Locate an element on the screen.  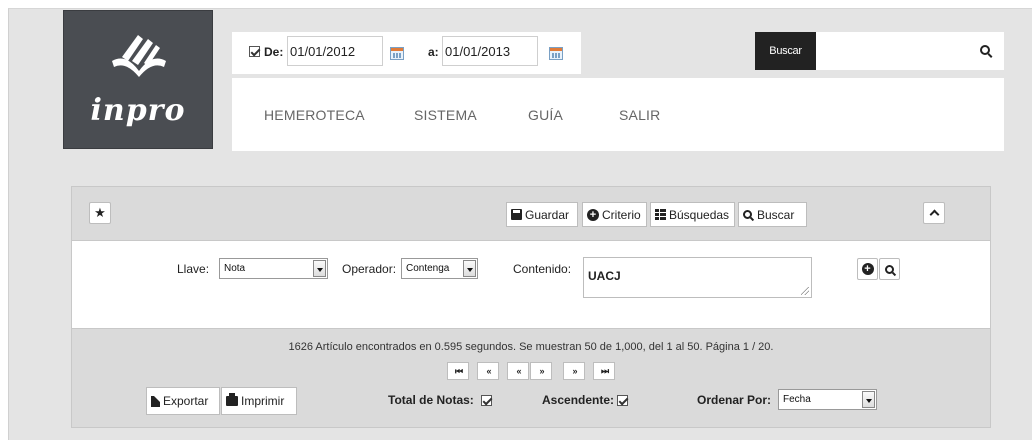
key-value: Nota is located at coordinates (235, 268).